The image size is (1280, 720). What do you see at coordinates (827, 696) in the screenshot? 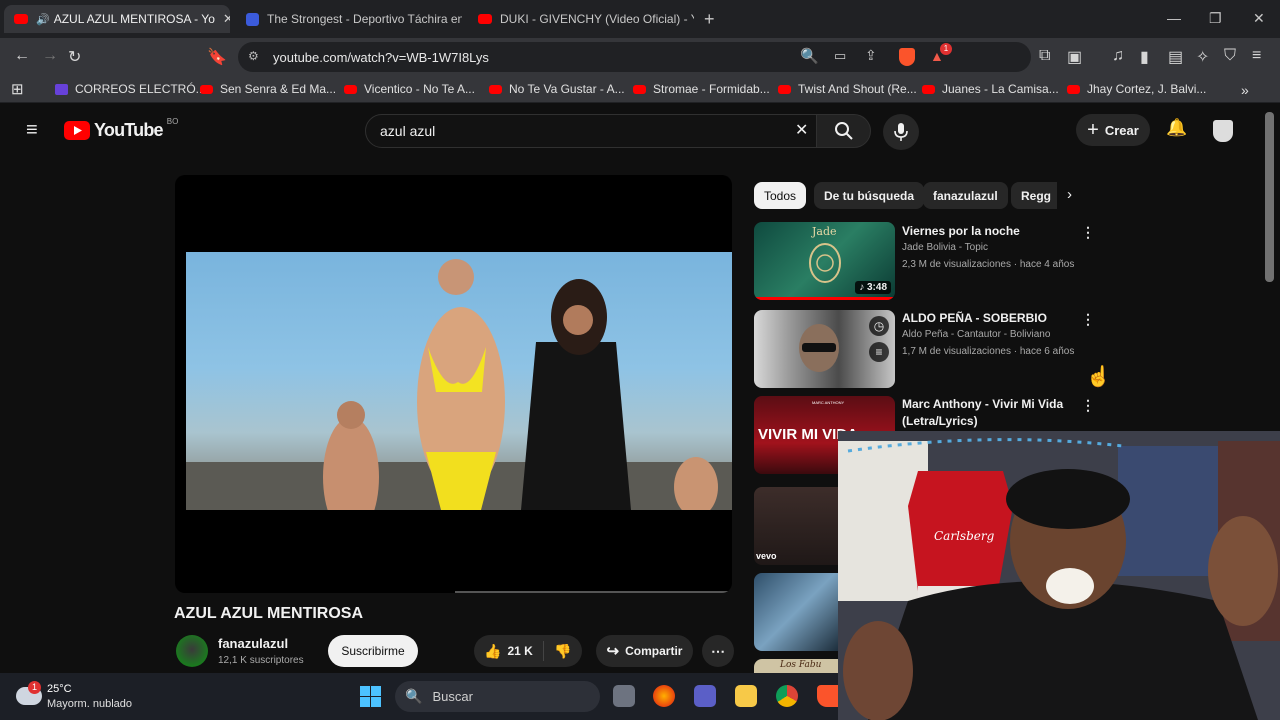
I see `brave-icon` at bounding box center [827, 696].